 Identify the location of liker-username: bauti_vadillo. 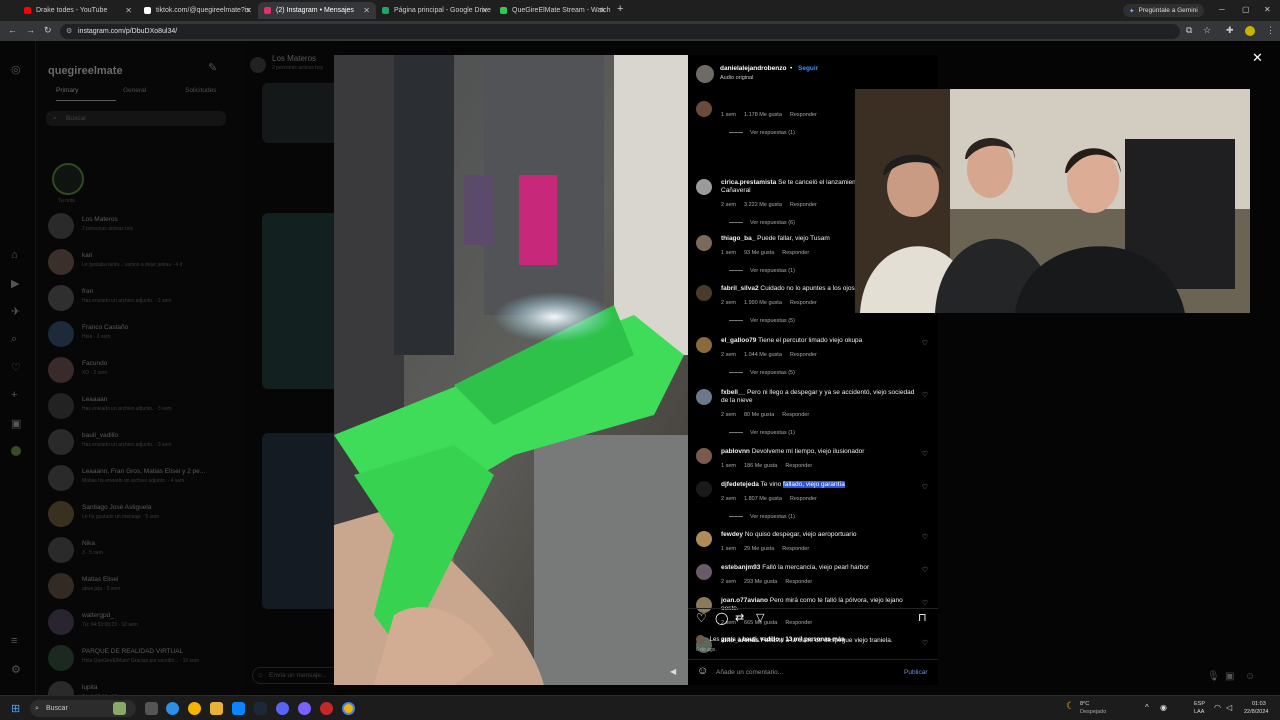
(760, 640).